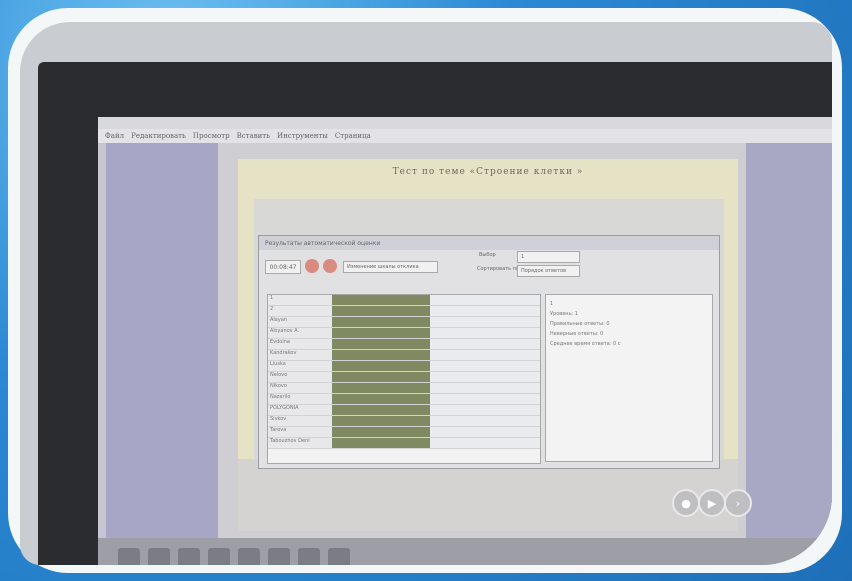  What do you see at coordinates (300, 421) in the screenshot?
I see `student-name: Sivkov` at bounding box center [300, 421].